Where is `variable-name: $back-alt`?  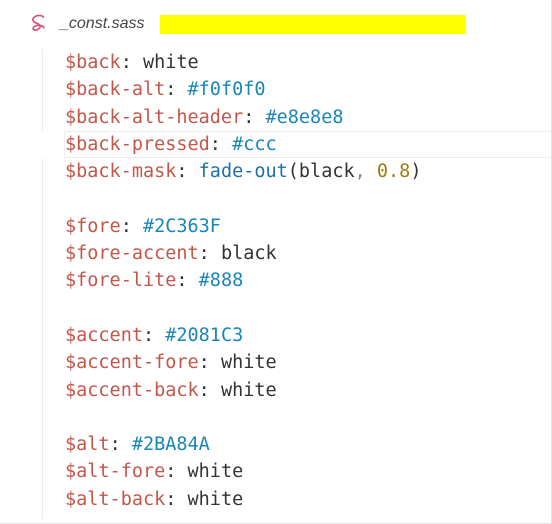 variable-name: $back-alt is located at coordinates (115, 90).